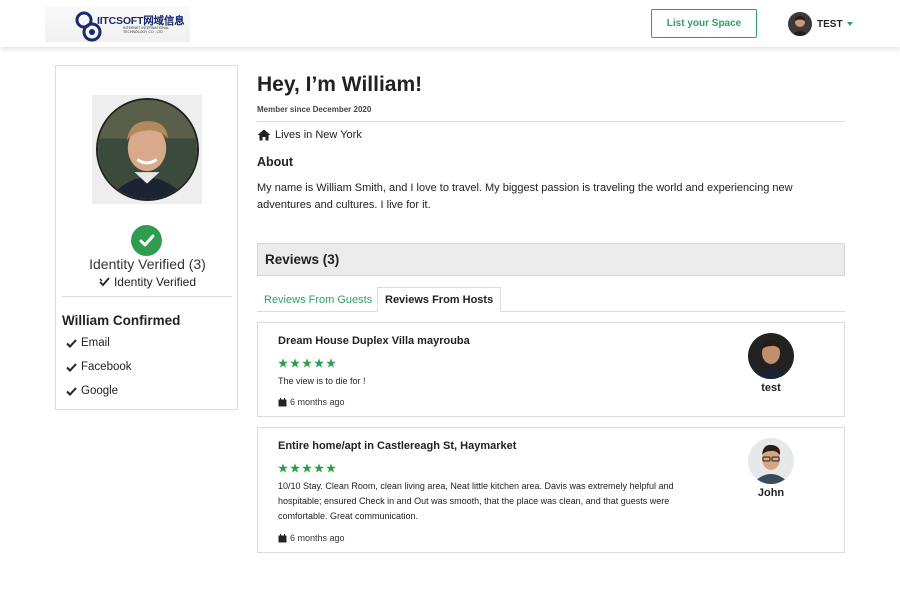  I want to click on location: Lives in New York, so click(309, 135).